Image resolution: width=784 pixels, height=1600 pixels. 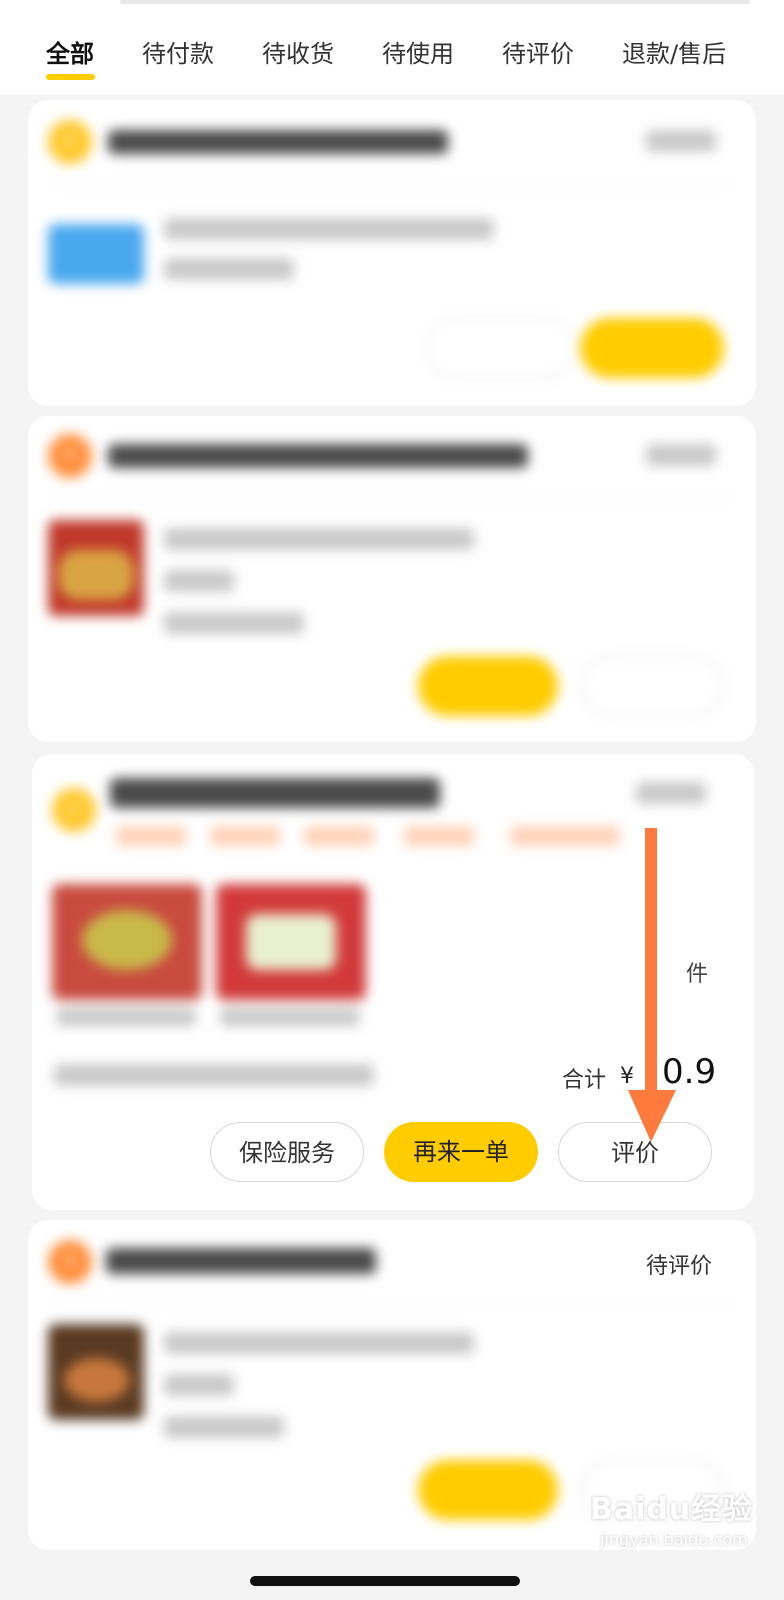 I want to click on annotation-arrow, so click(x=652, y=985).